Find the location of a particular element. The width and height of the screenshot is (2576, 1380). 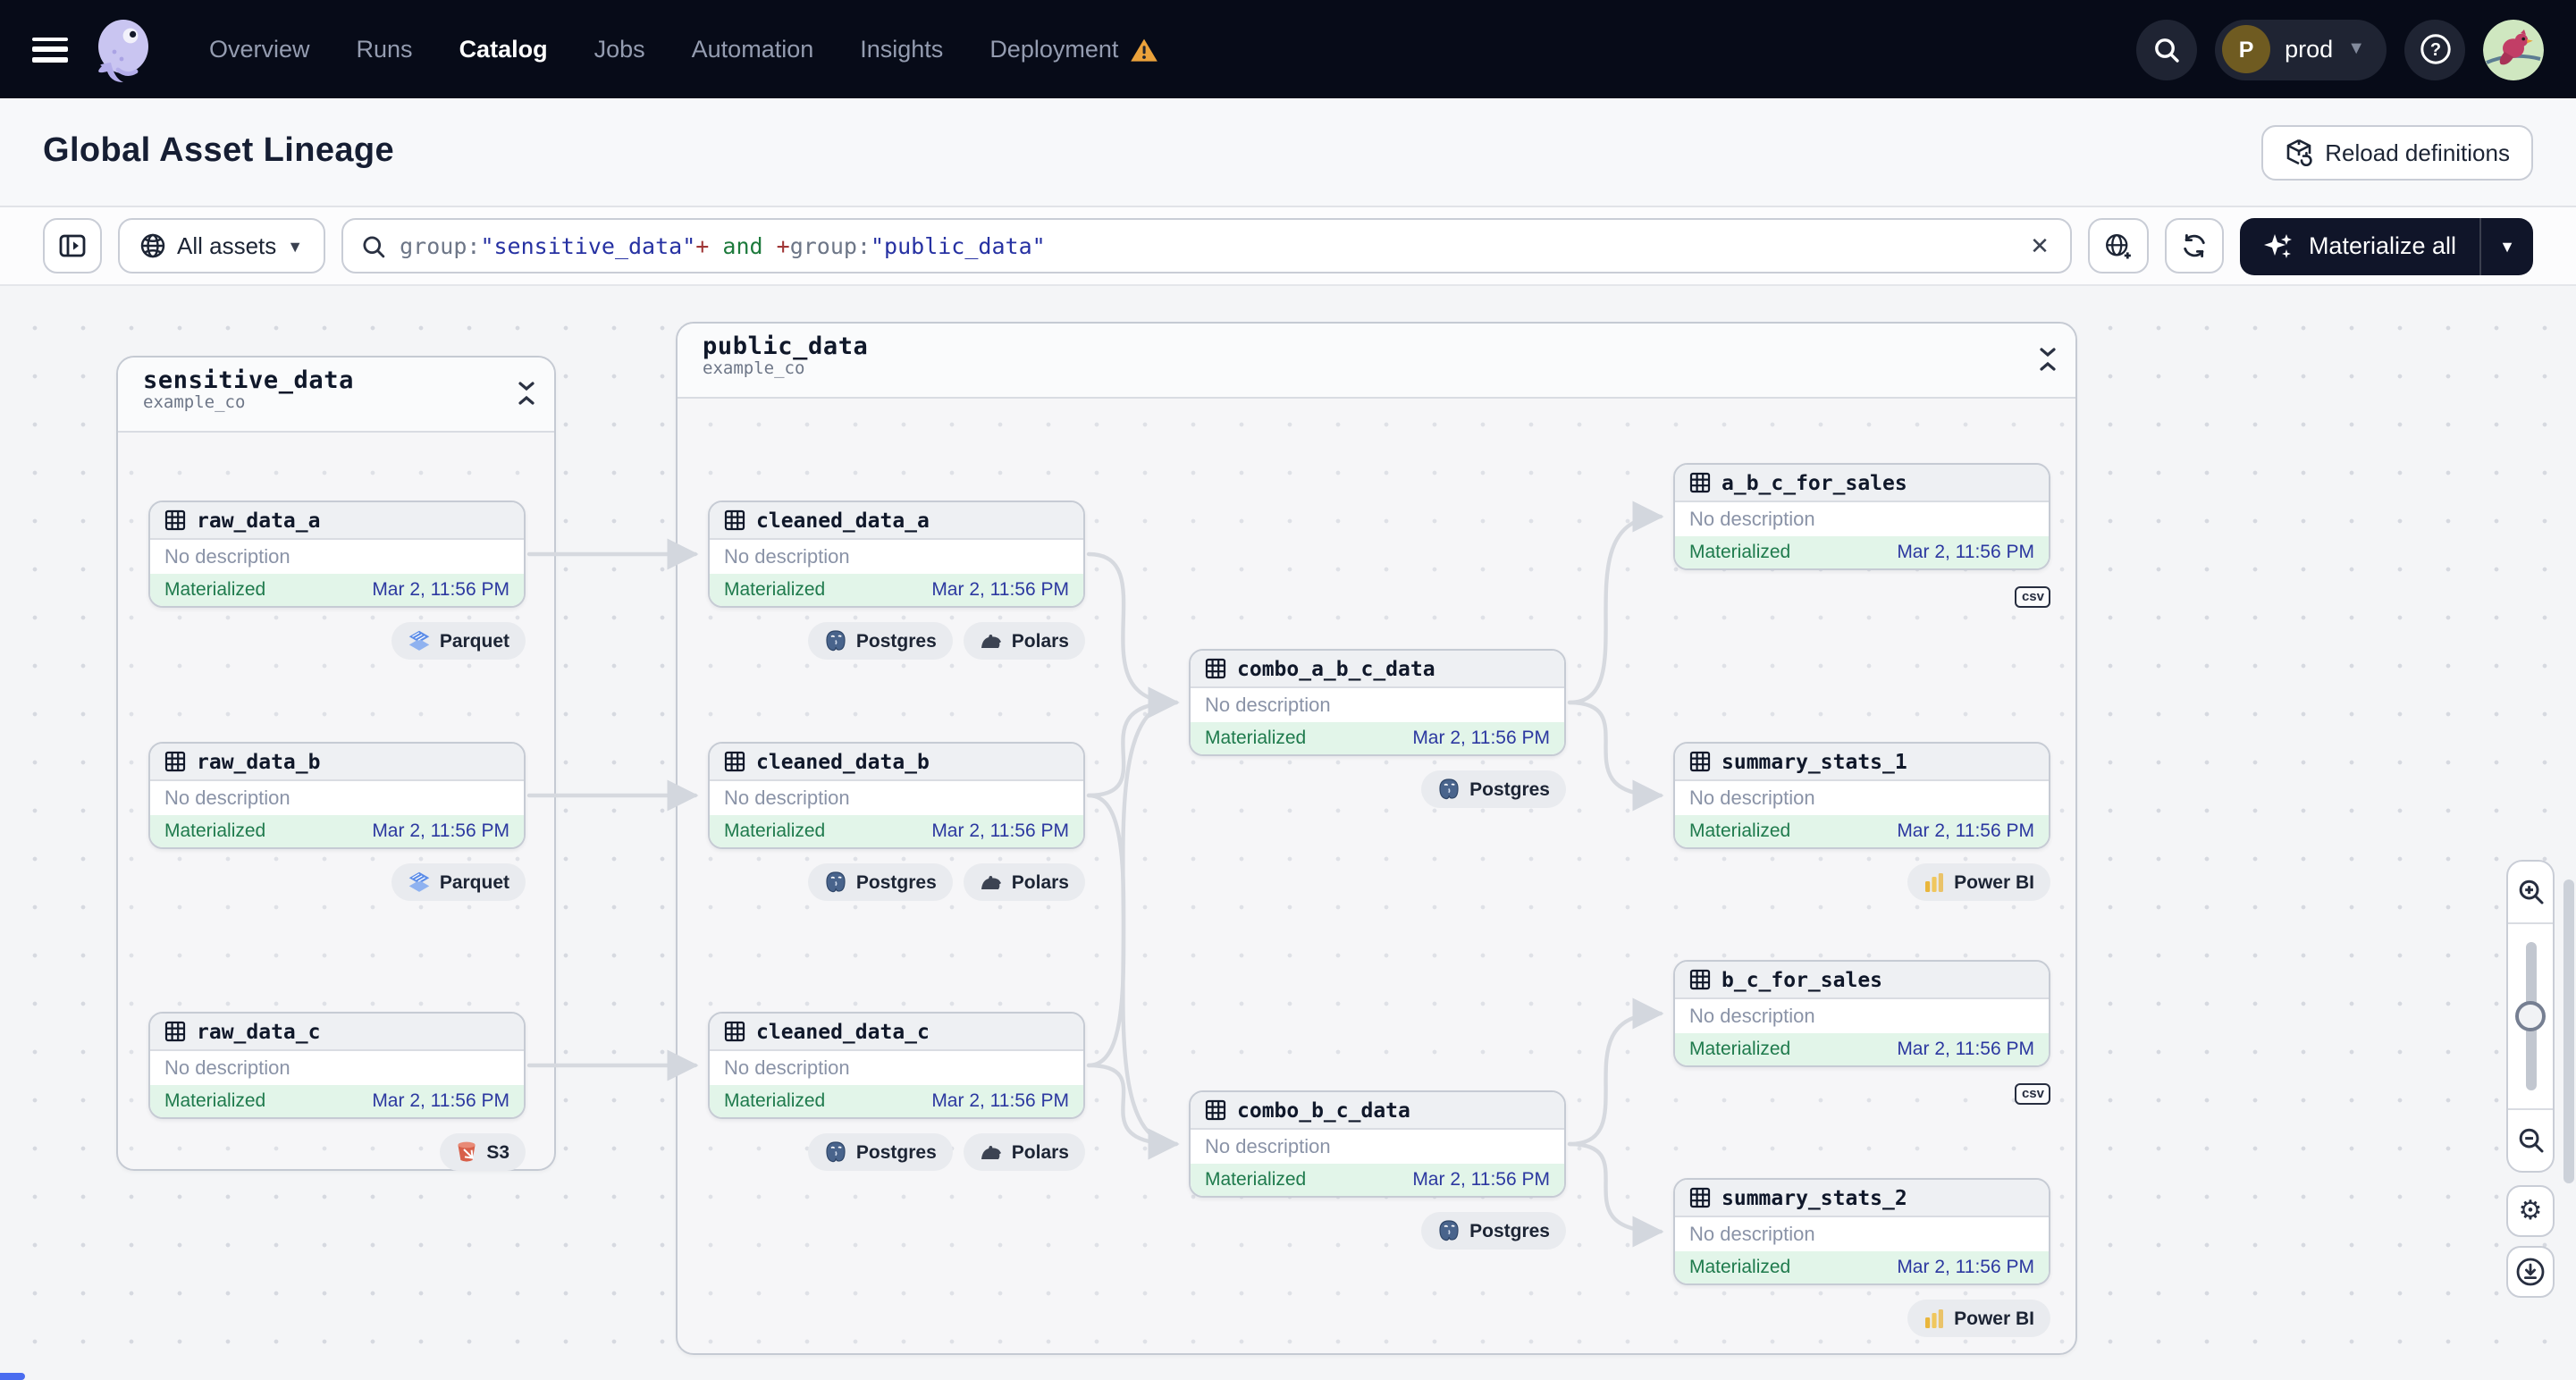

nav-item-automation: Automation is located at coordinates (753, 49).